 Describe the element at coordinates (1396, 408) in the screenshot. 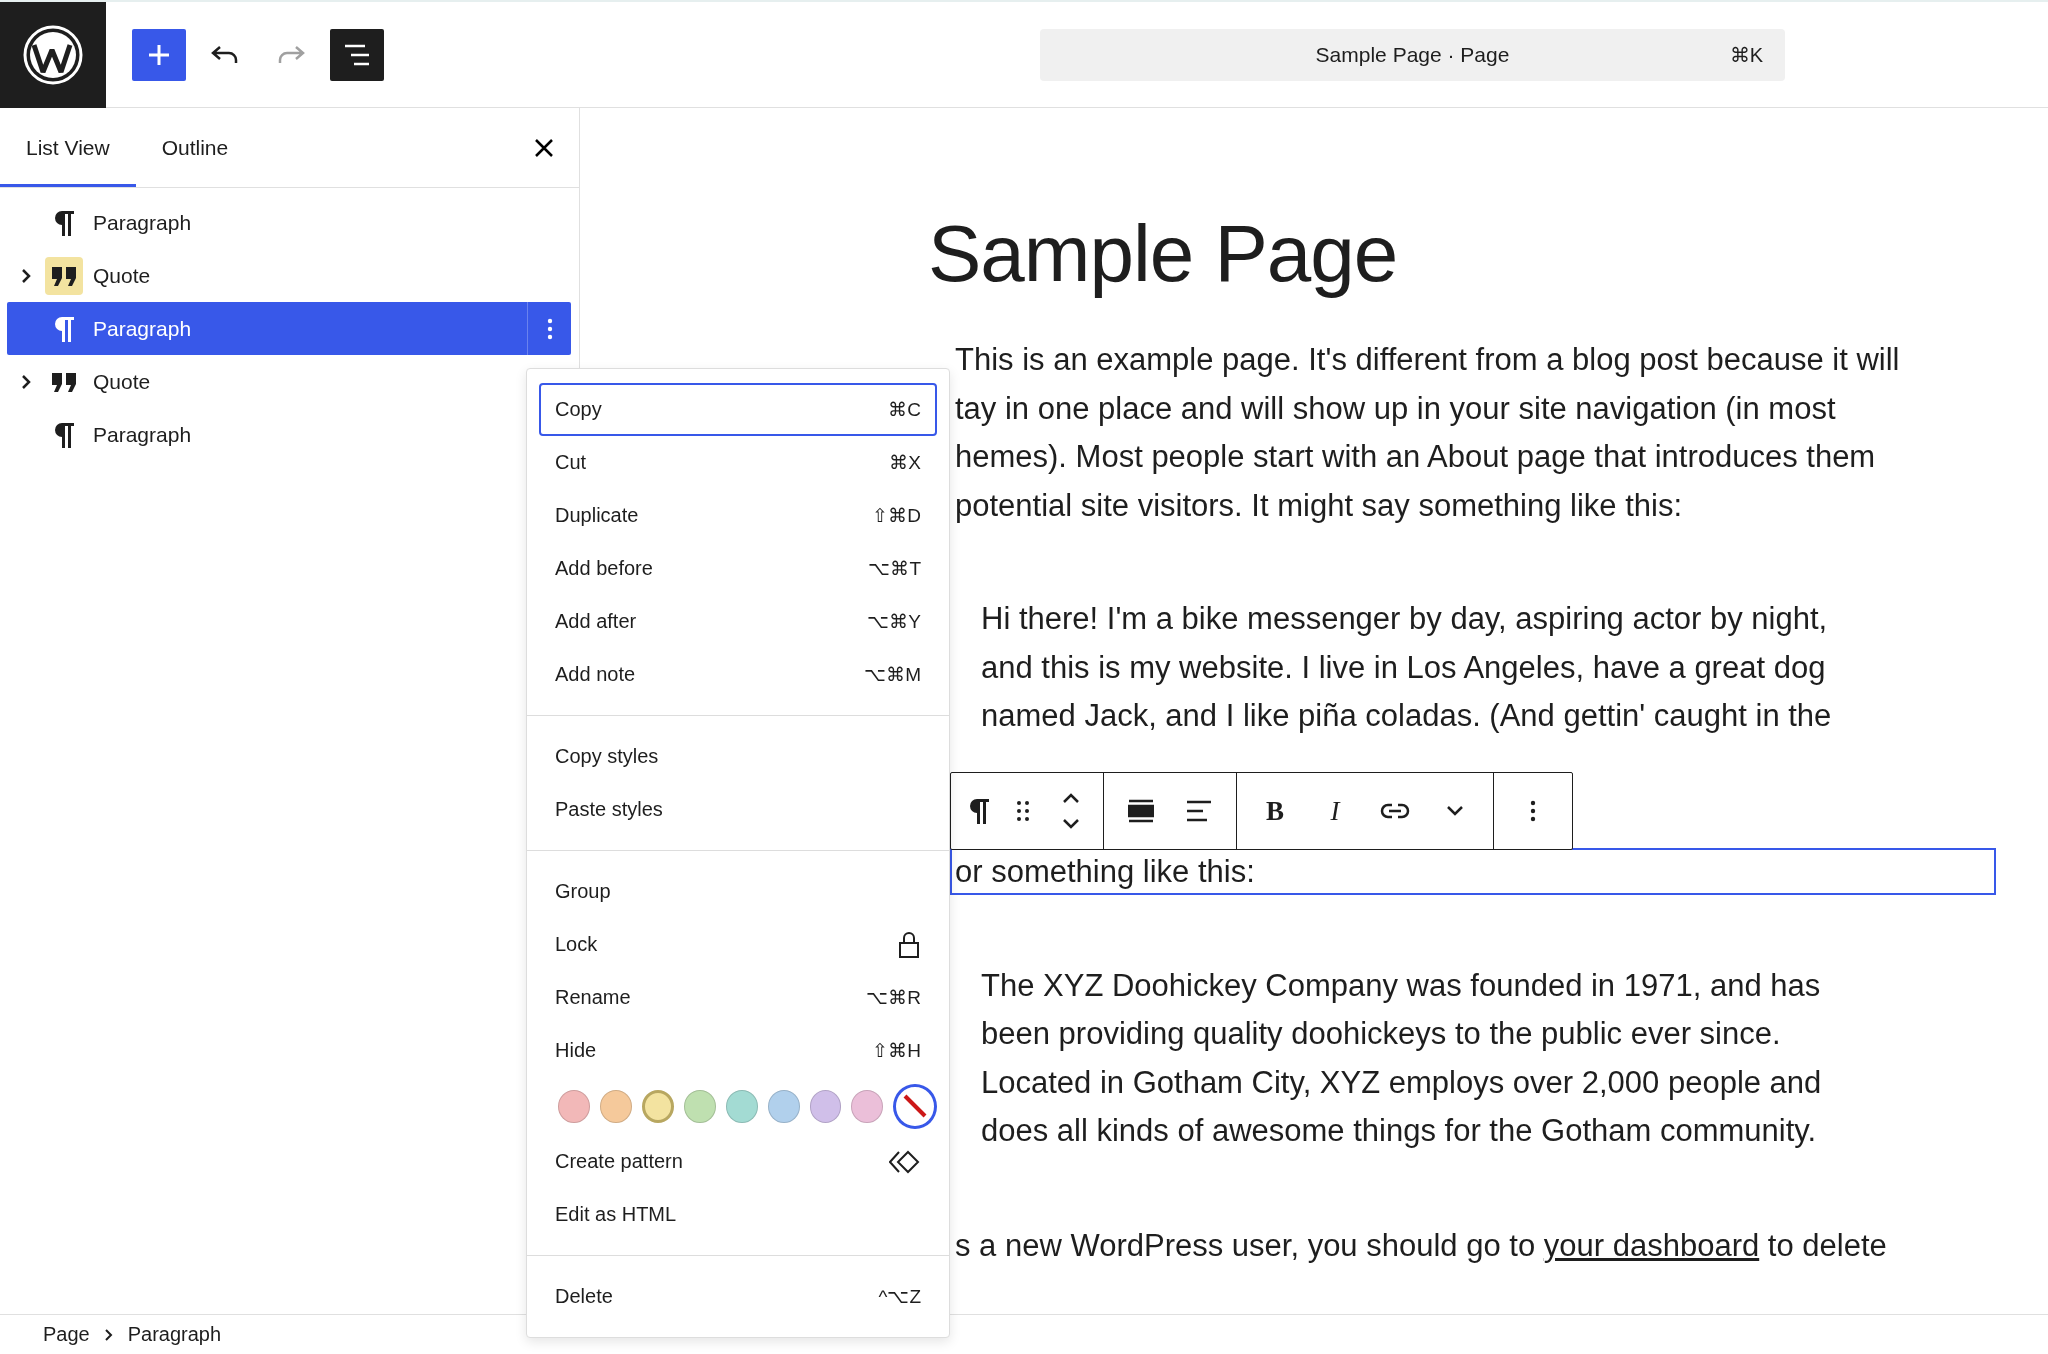

I see `paragraph-text: tay in one place and will show up in your site navigation (in most` at that location.